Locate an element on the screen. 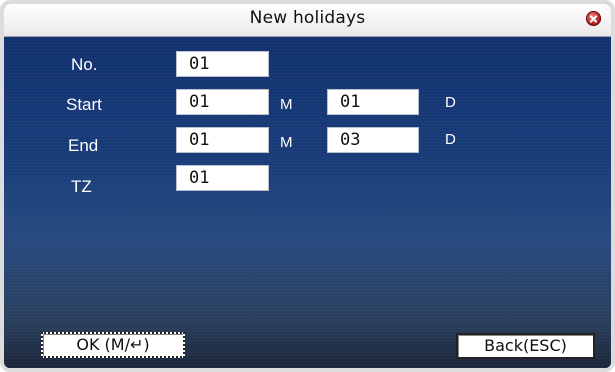  ok-button: OK (M/↵) is located at coordinates (113, 345).